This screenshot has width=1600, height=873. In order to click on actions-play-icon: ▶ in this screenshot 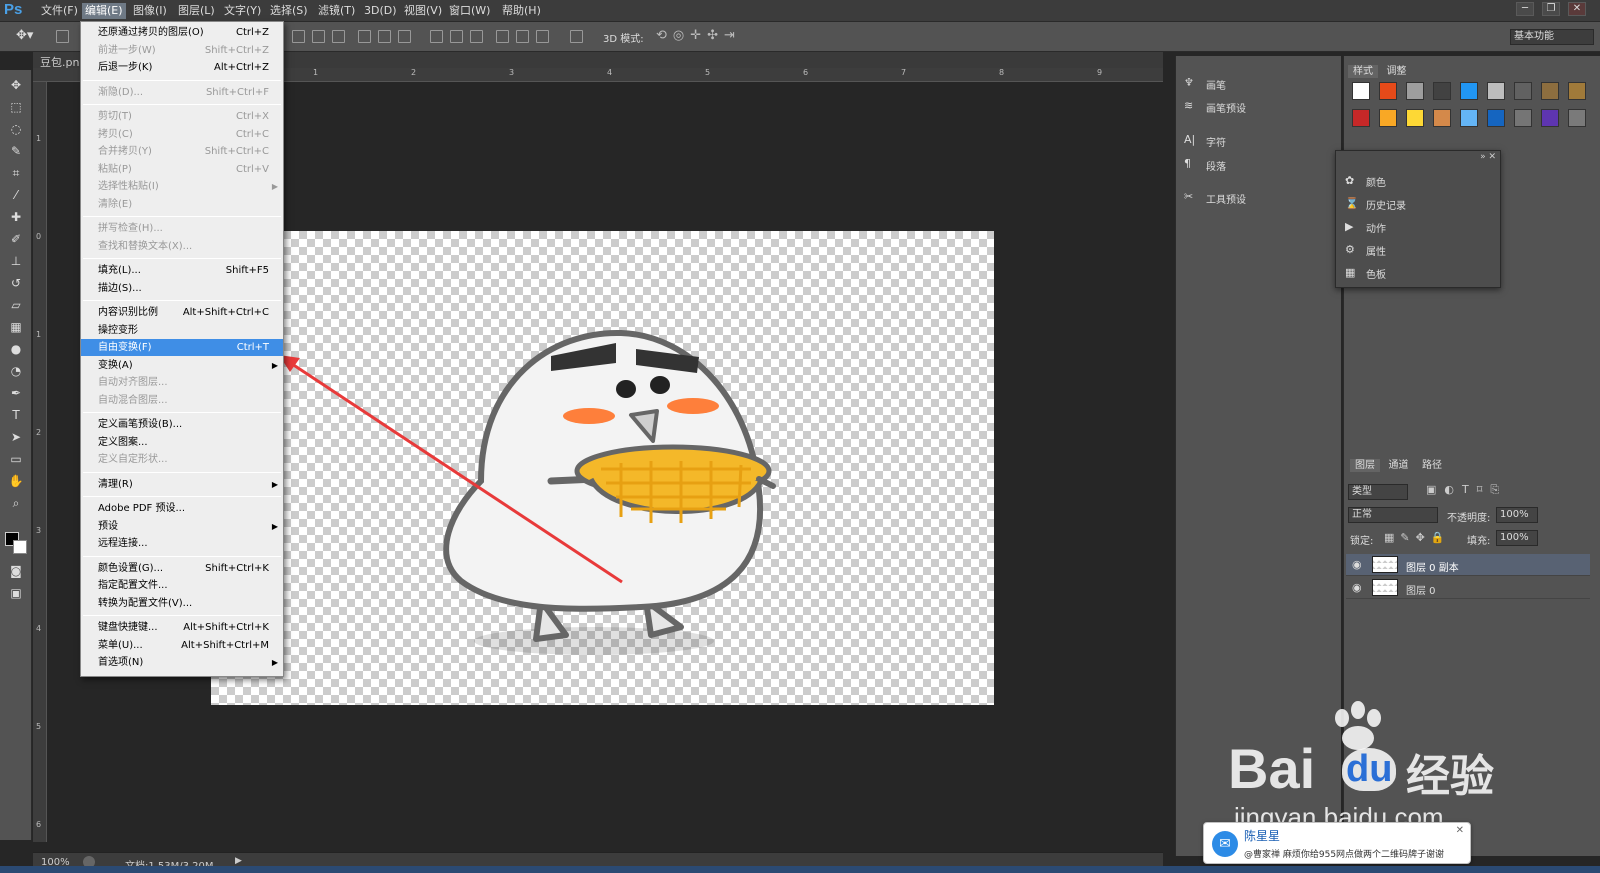, I will do `click(1352, 226)`.